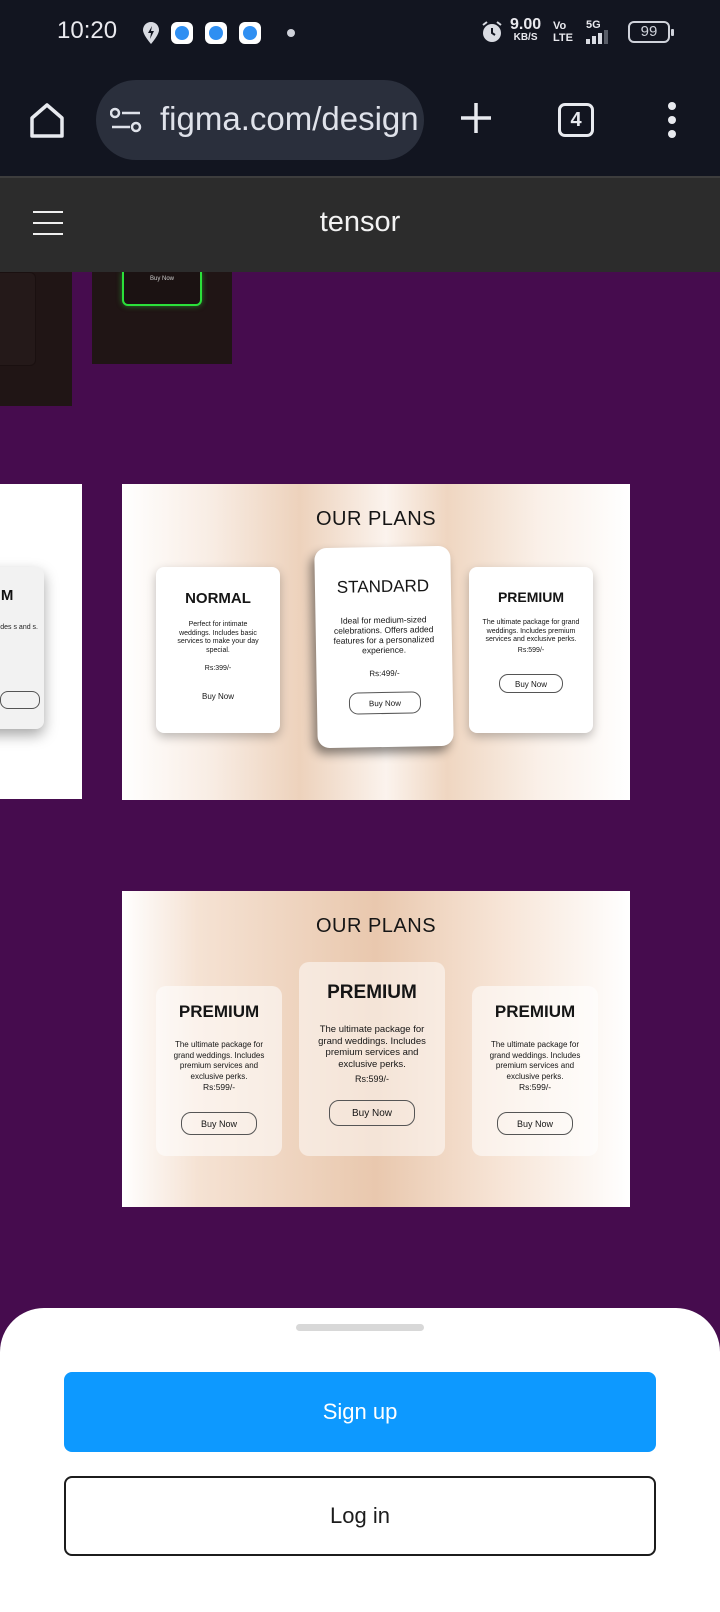  I want to click on plan-title: STANDARD, so click(383, 586).